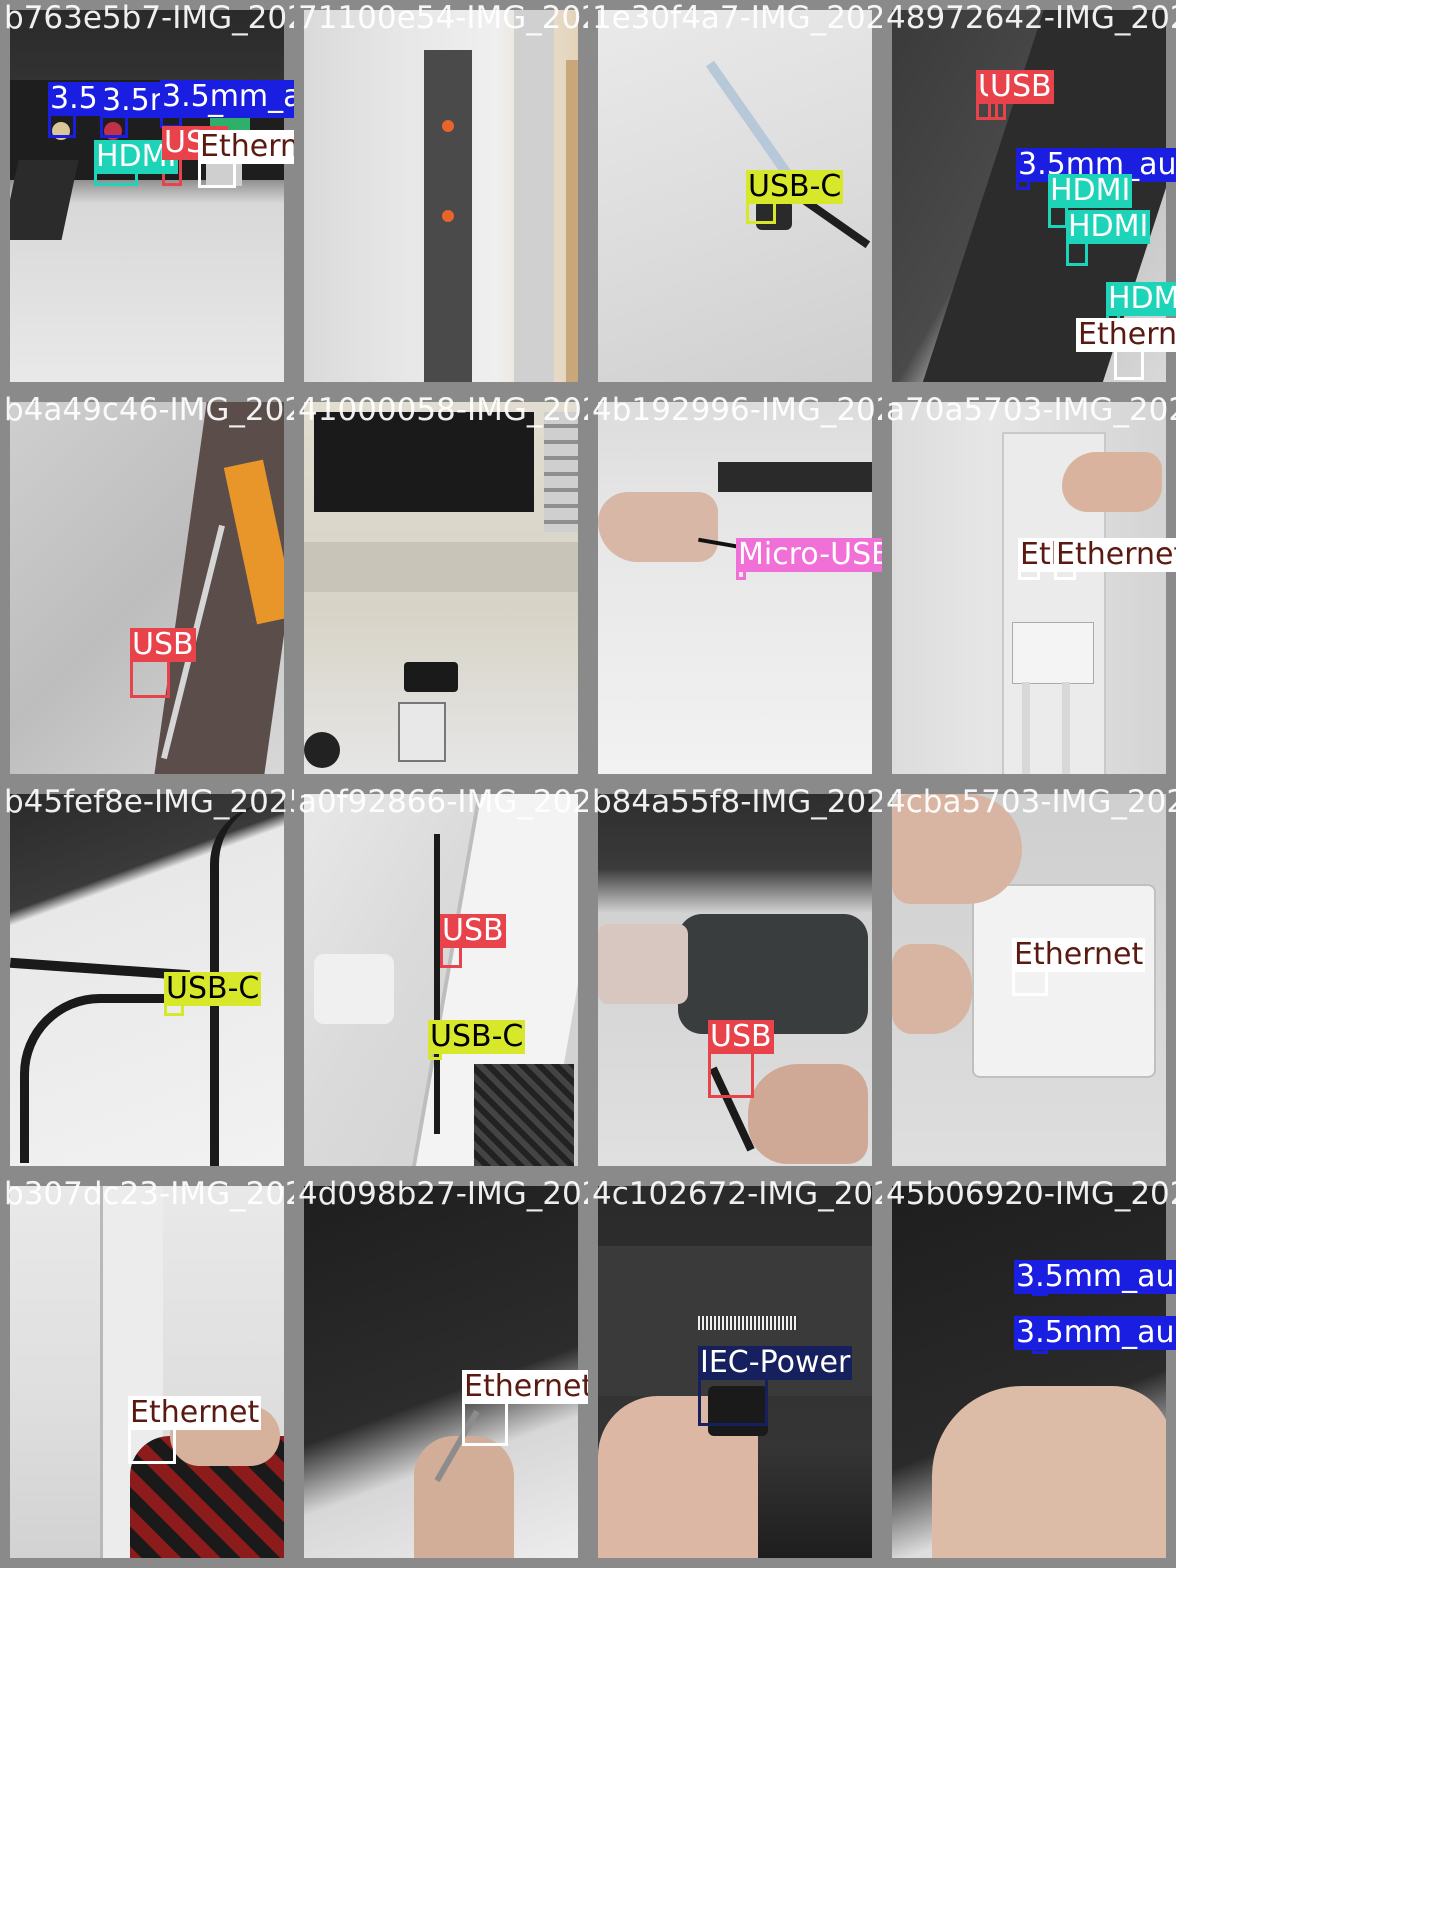  Describe the element at coordinates (443, 1194) in the screenshot. I see `image-filename: 4d098b27-IMG_20250514_092688.jpg` at that location.